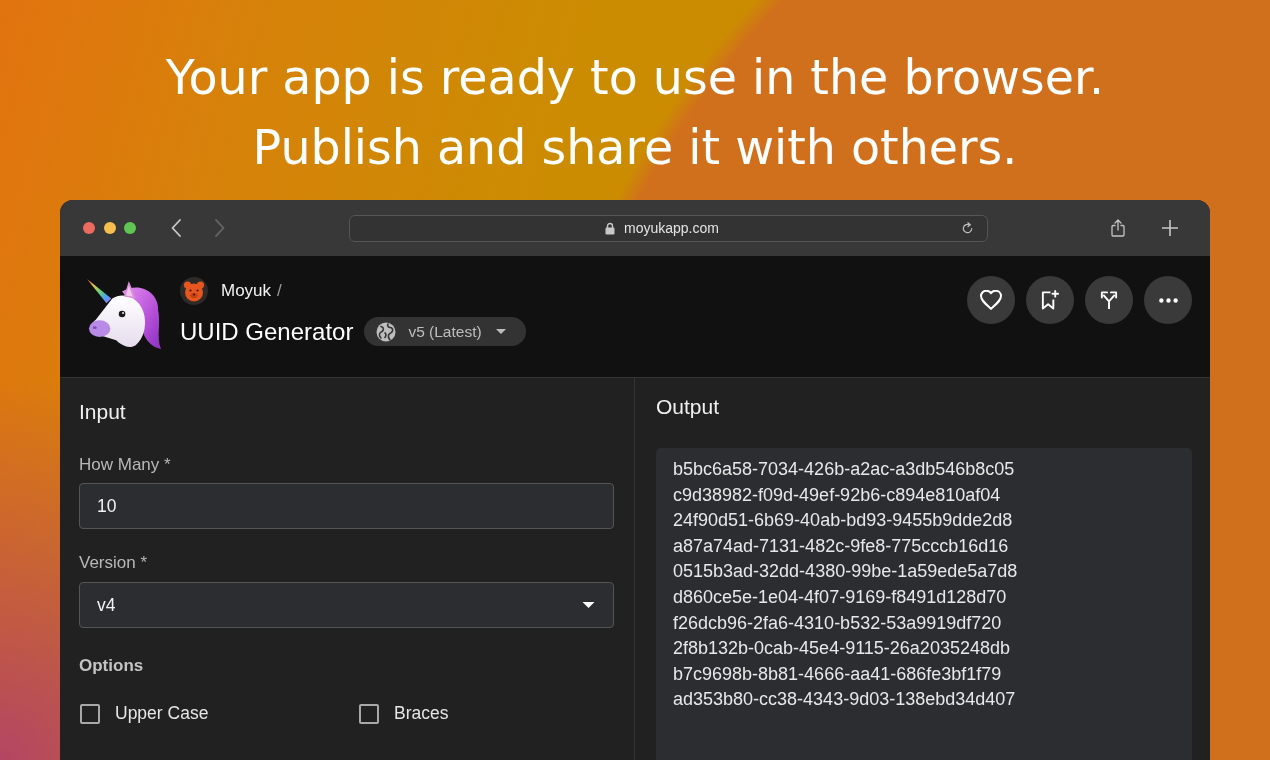 This screenshot has width=1270, height=760. What do you see at coordinates (1118, 228) in the screenshot?
I see `share-icon` at bounding box center [1118, 228].